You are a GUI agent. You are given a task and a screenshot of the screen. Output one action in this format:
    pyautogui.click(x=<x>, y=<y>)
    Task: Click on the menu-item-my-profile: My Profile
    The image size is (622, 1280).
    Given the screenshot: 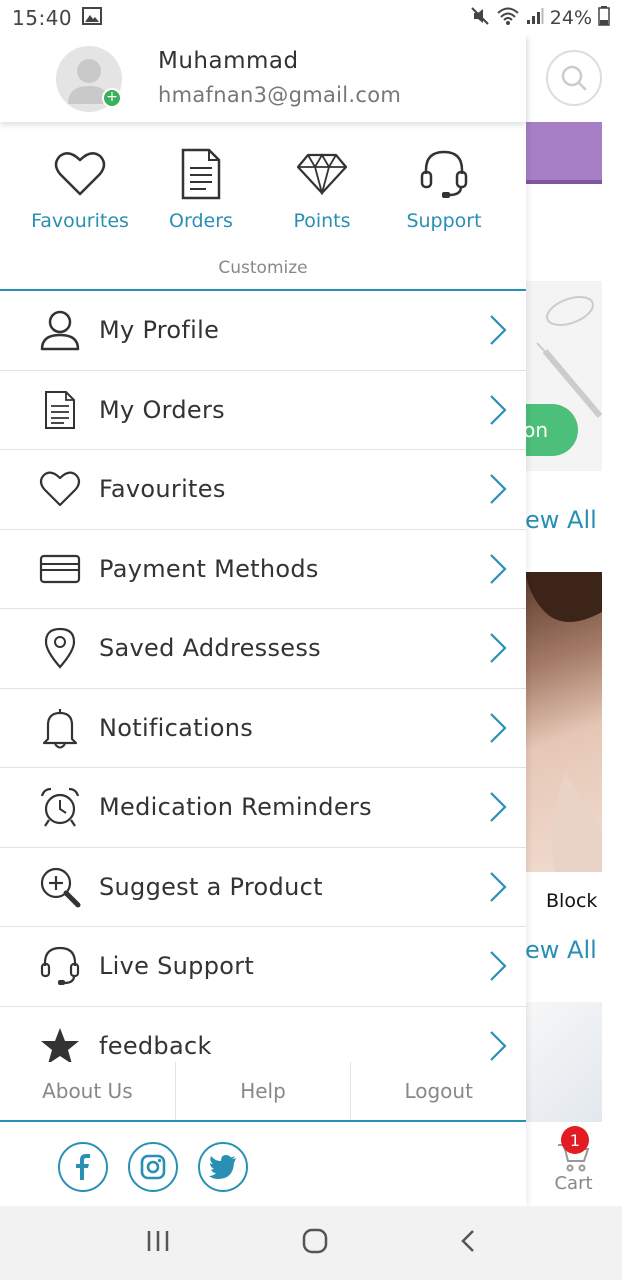 What is the action you would take?
    pyautogui.click(x=263, y=331)
    